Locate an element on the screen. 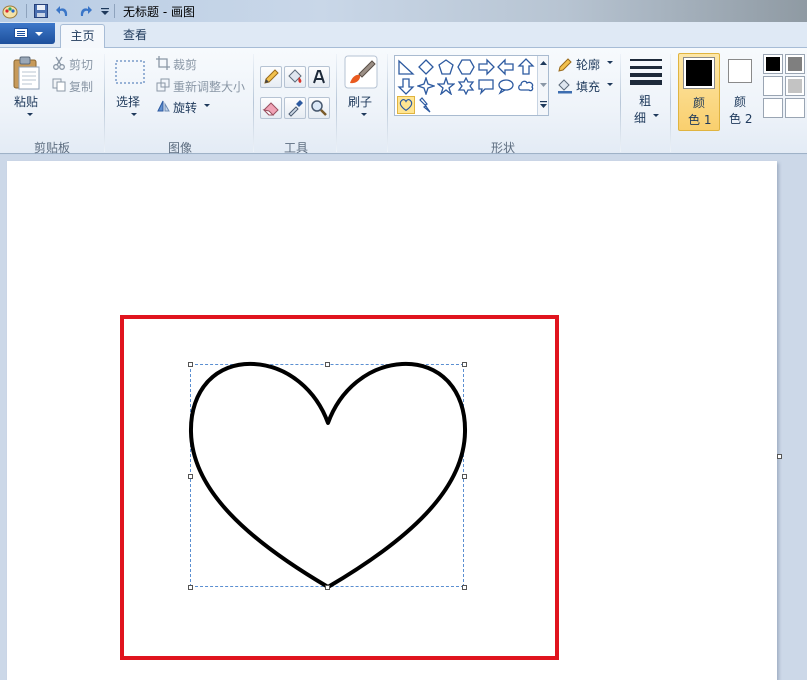 The image size is (807, 680). text-icon is located at coordinates (319, 77).